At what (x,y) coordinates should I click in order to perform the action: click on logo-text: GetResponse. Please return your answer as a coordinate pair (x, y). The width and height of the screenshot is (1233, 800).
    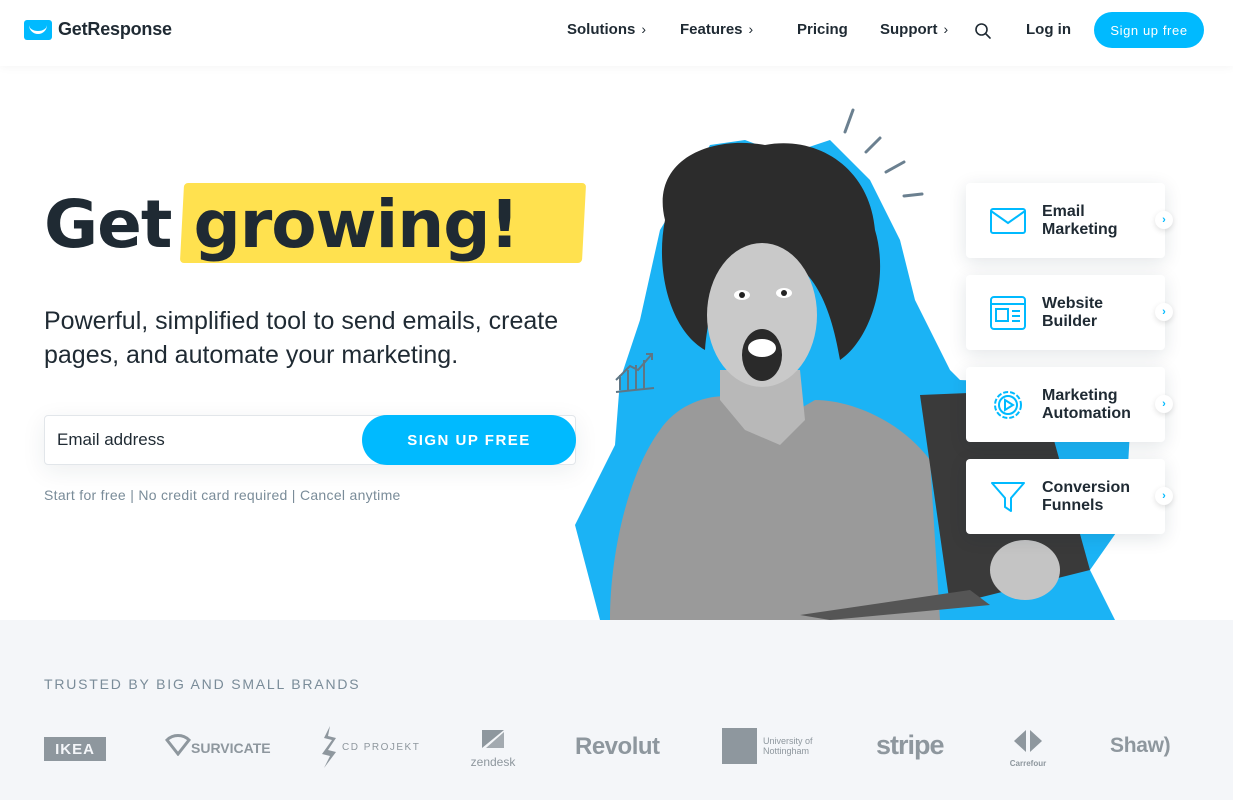
    Looking at the image, I should click on (115, 29).